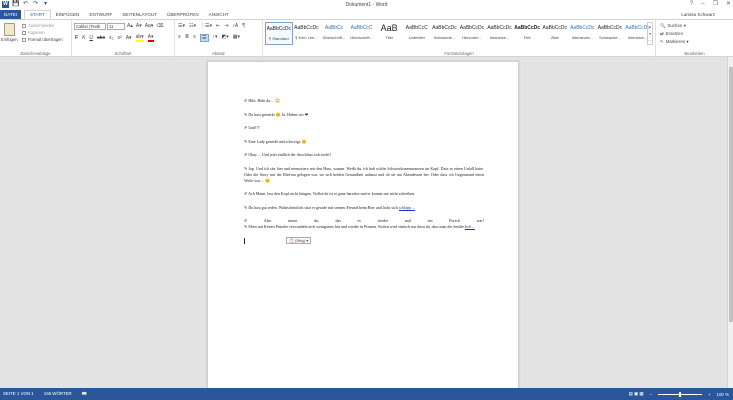  Describe the element at coordinates (91, 38) in the screenshot. I see `underline-button: U` at that location.